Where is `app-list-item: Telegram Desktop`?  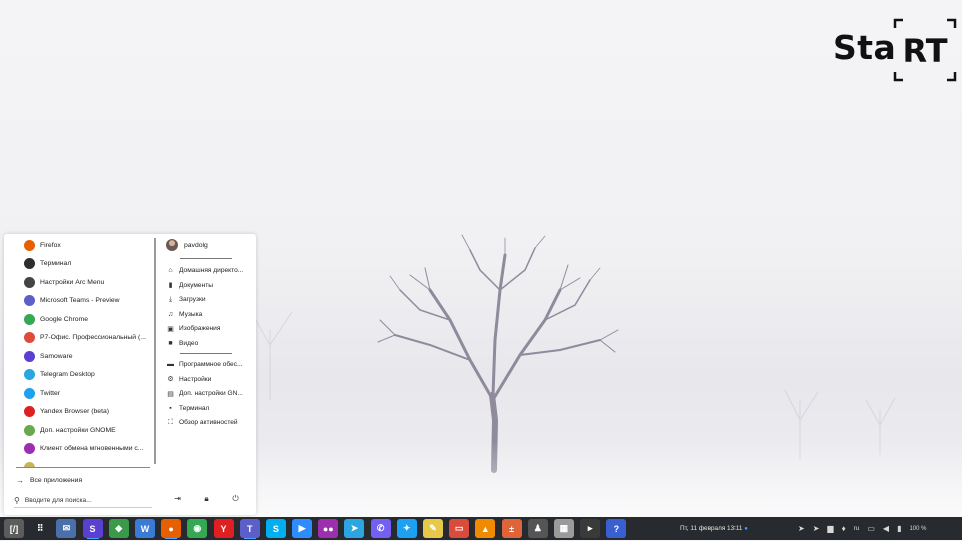
app-list-item: Telegram Desktop is located at coordinates (79, 375).